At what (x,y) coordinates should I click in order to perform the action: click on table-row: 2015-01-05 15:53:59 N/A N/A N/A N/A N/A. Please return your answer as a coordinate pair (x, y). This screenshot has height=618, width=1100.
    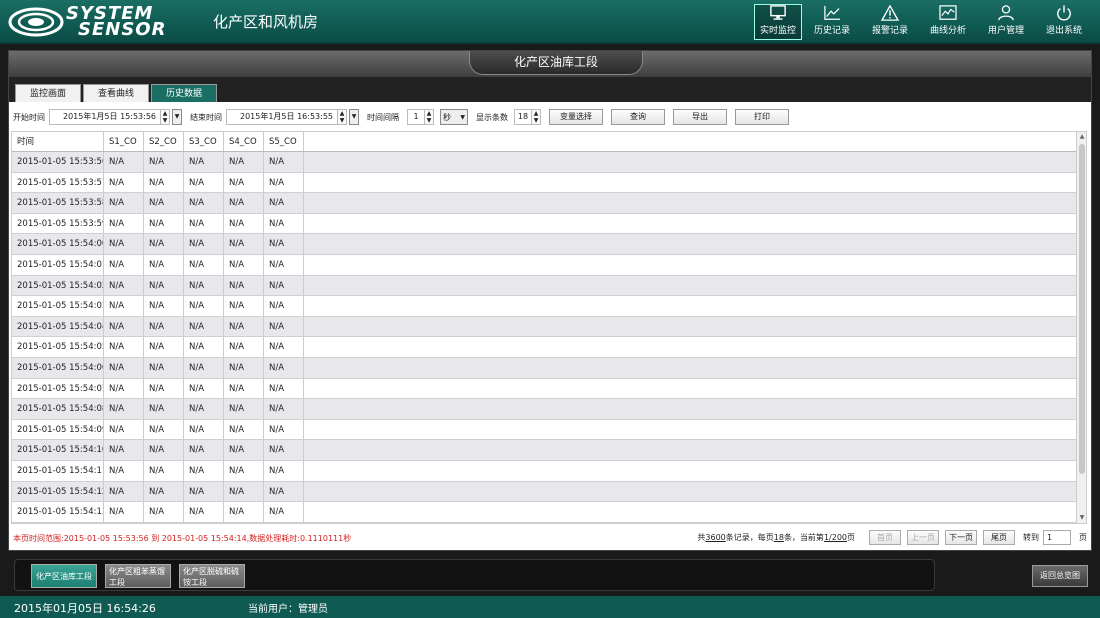
    Looking at the image, I should click on (549, 224).